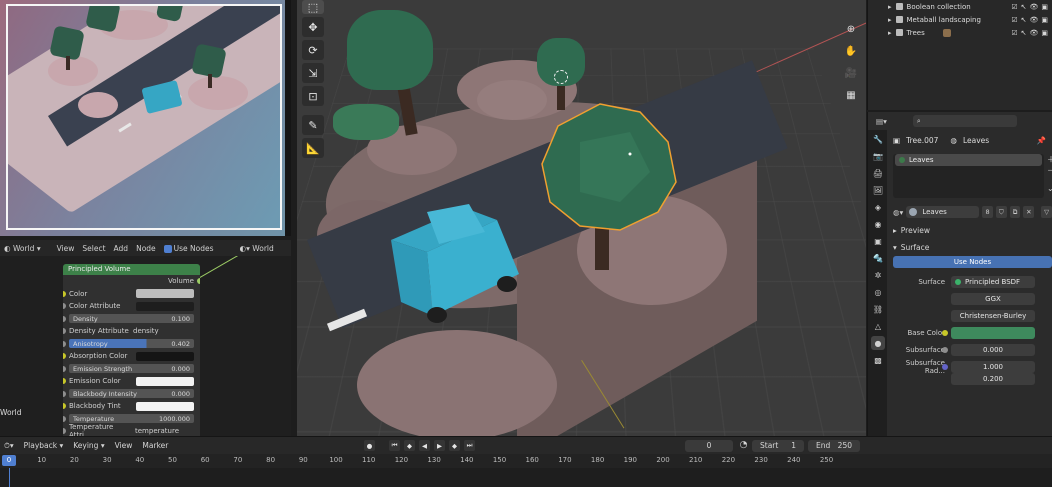 The image size is (1052, 487). I want to click on start-frame-field: Start 1, so click(778, 446).